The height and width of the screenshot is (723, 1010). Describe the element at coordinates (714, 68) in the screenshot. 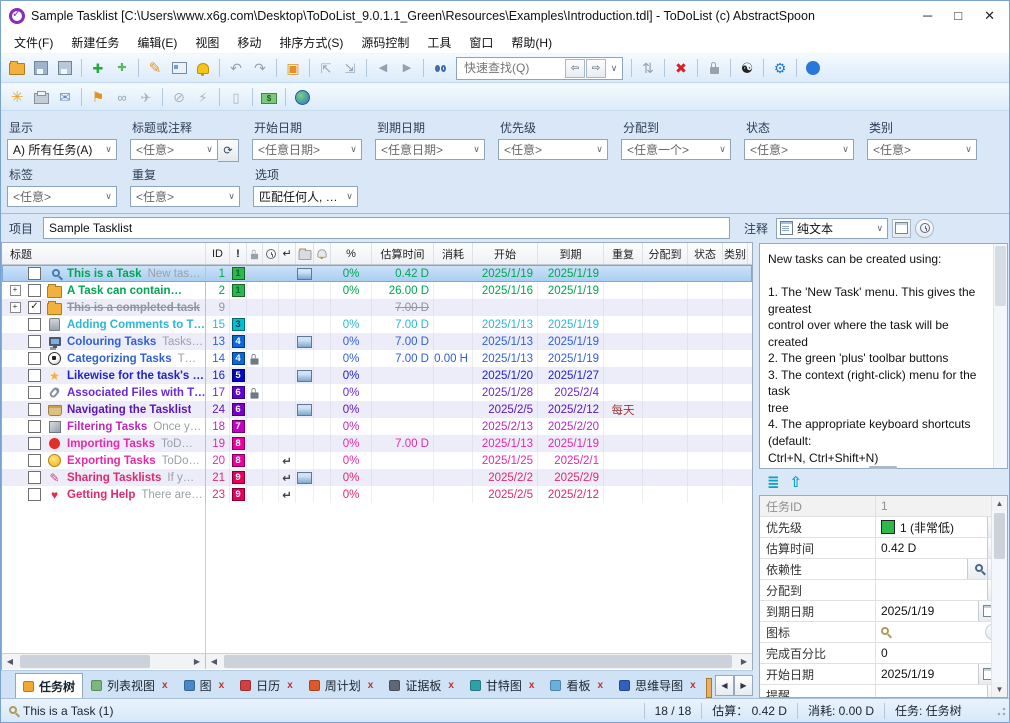

I see `lock-button` at that location.